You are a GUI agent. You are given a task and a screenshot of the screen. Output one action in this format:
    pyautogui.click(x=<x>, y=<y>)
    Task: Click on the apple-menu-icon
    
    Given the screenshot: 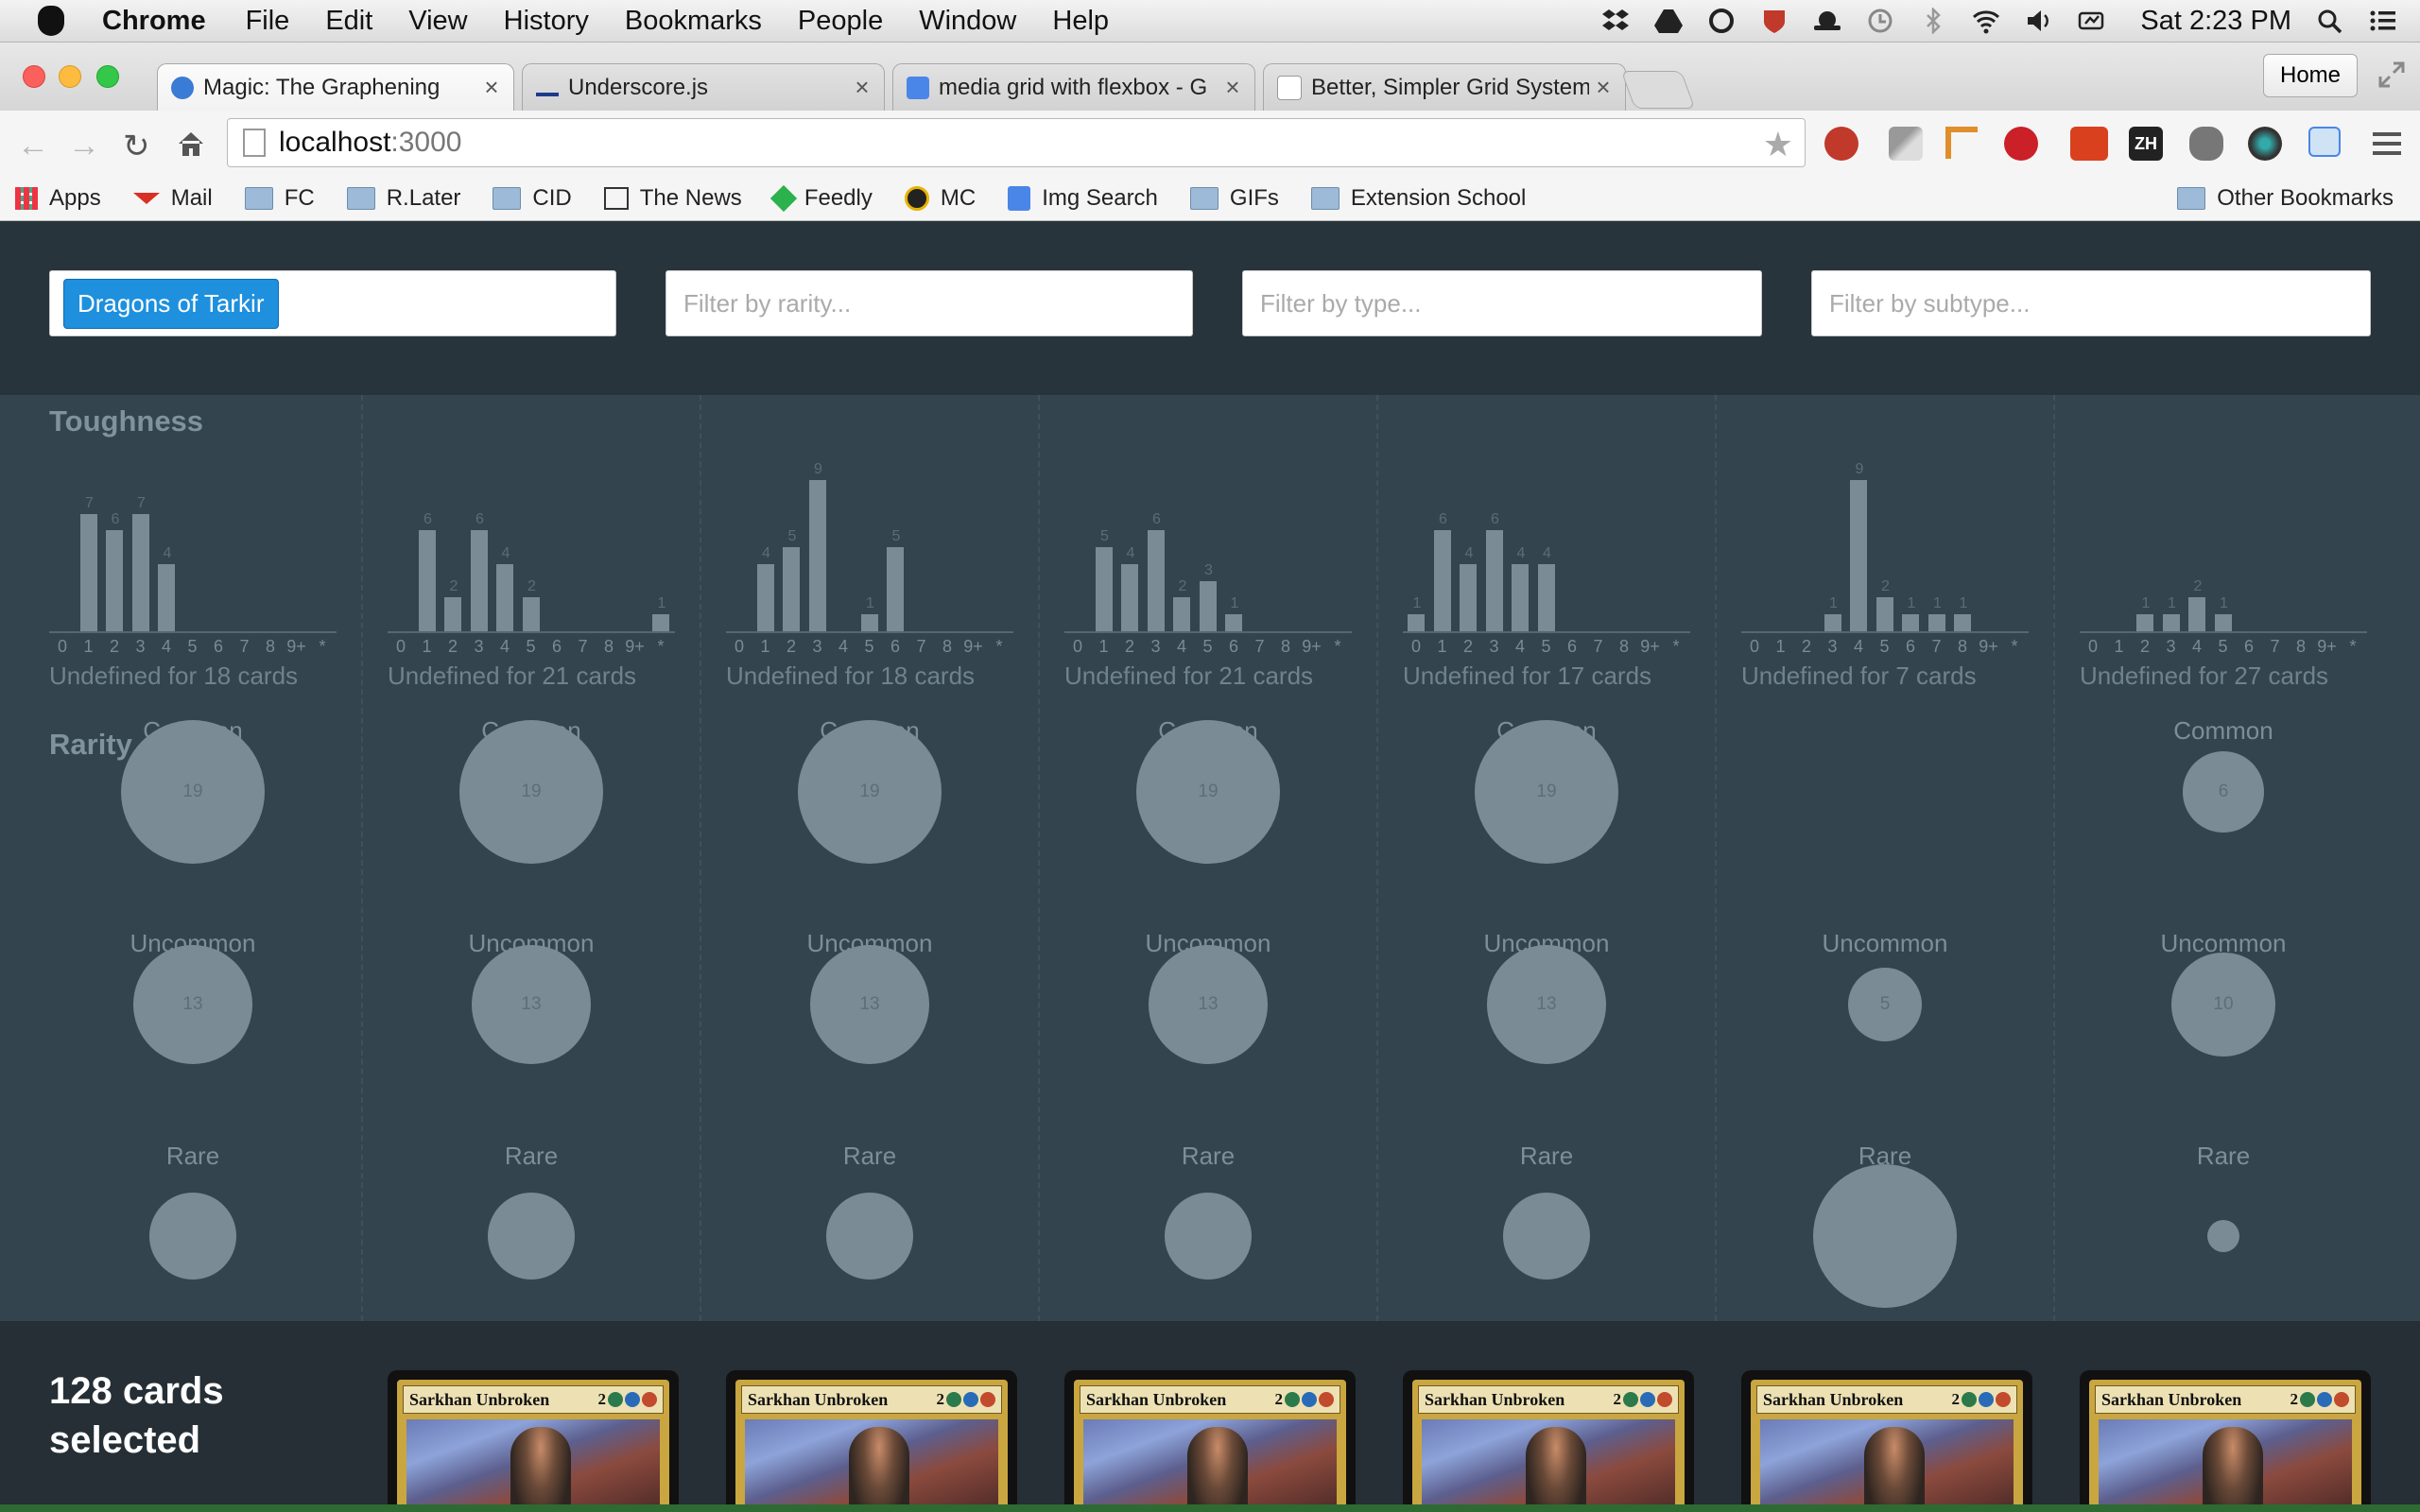 What is the action you would take?
    pyautogui.click(x=51, y=21)
    